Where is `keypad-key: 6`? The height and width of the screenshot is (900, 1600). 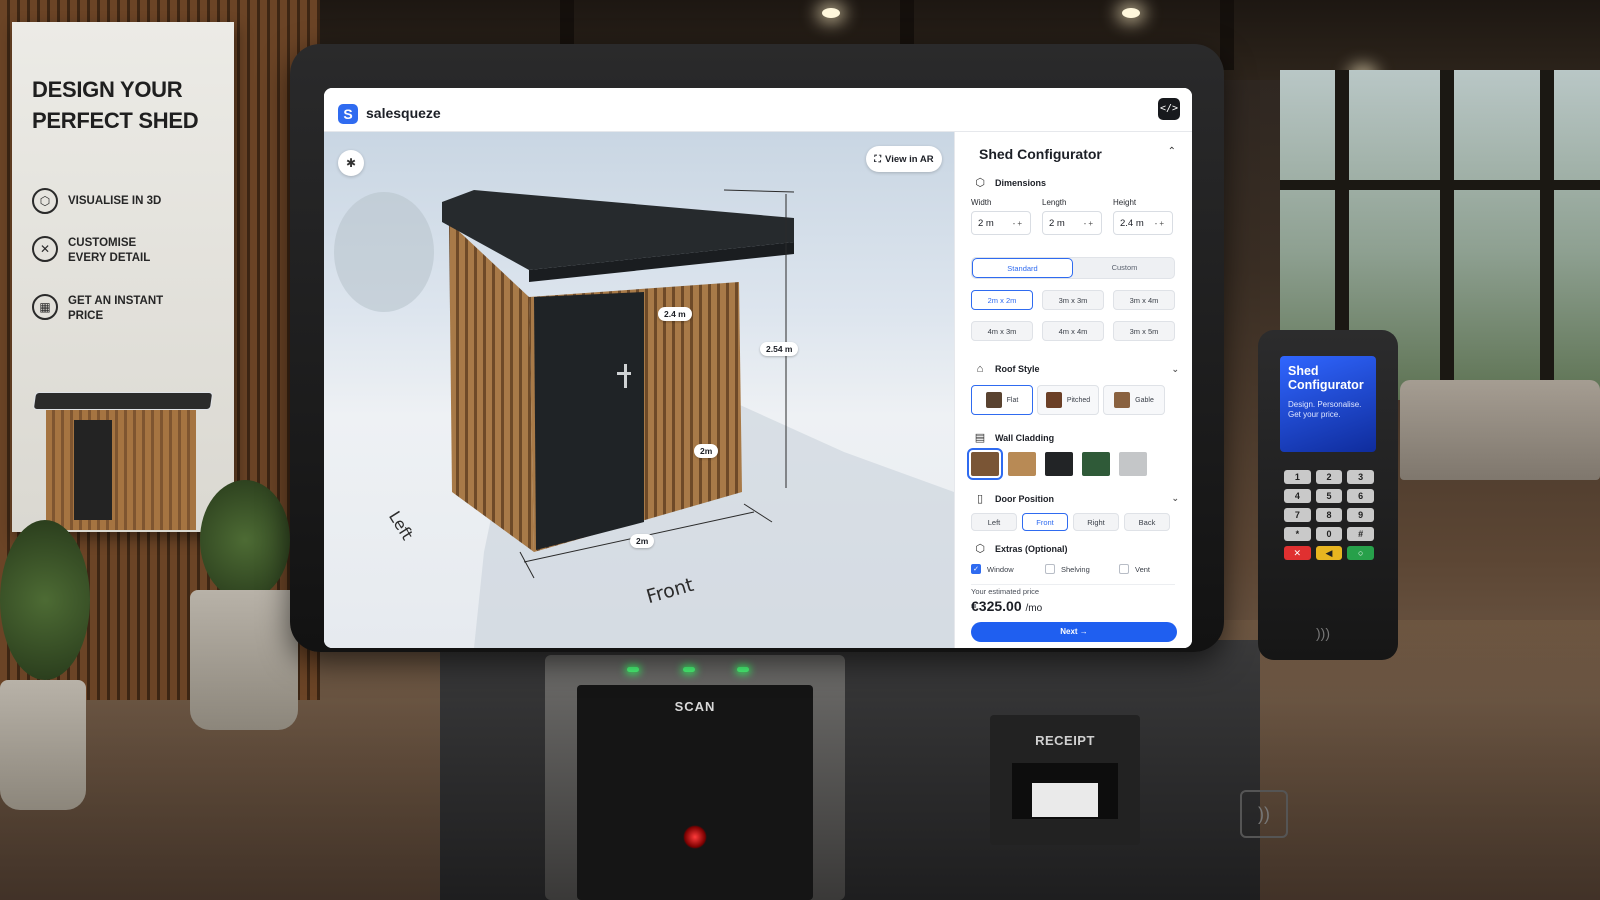 keypad-key: 6 is located at coordinates (1360, 496).